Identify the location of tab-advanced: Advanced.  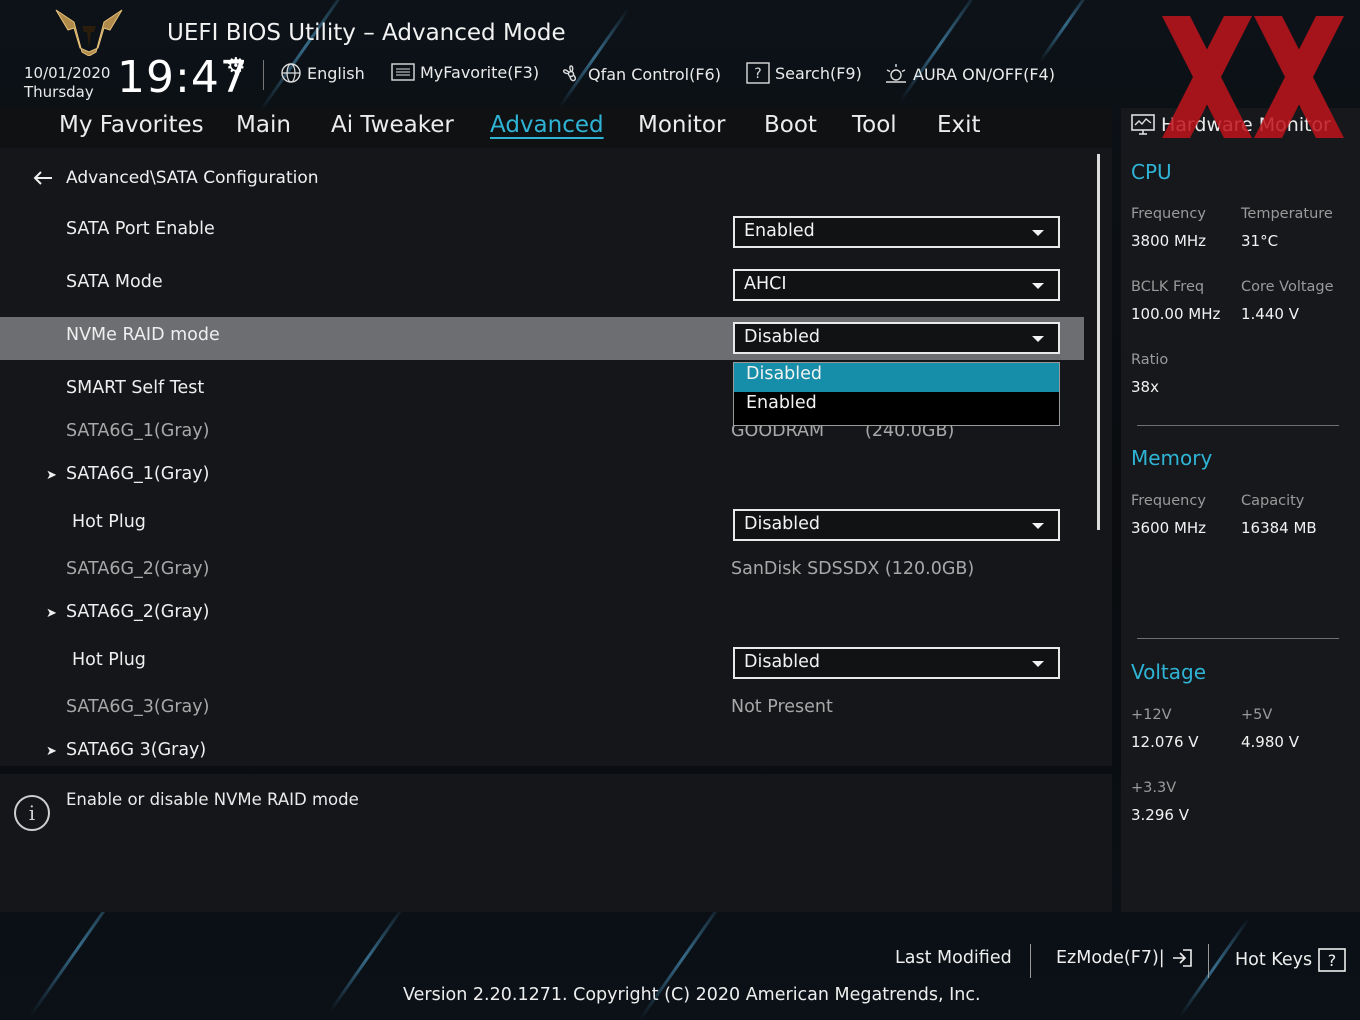
(547, 125).